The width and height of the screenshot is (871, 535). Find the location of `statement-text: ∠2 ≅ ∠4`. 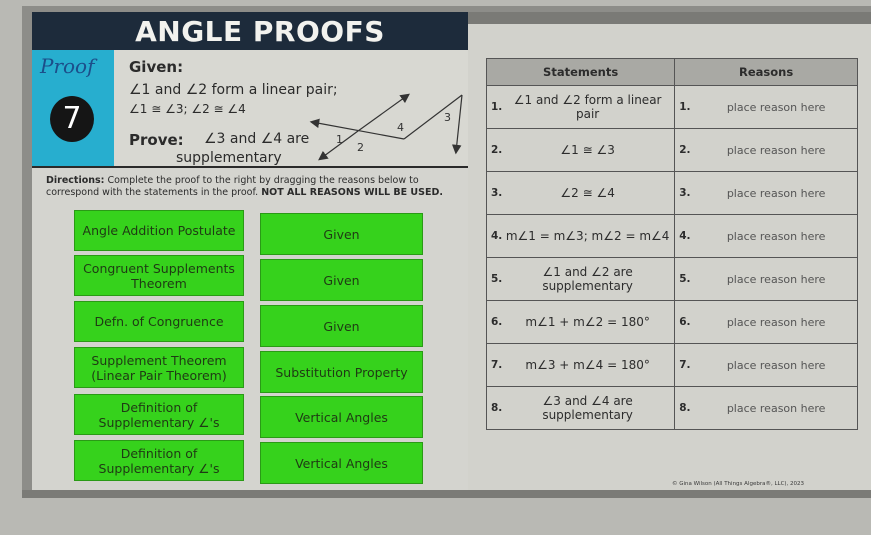

statement-text: ∠2 ≅ ∠4 is located at coordinates (587, 193).